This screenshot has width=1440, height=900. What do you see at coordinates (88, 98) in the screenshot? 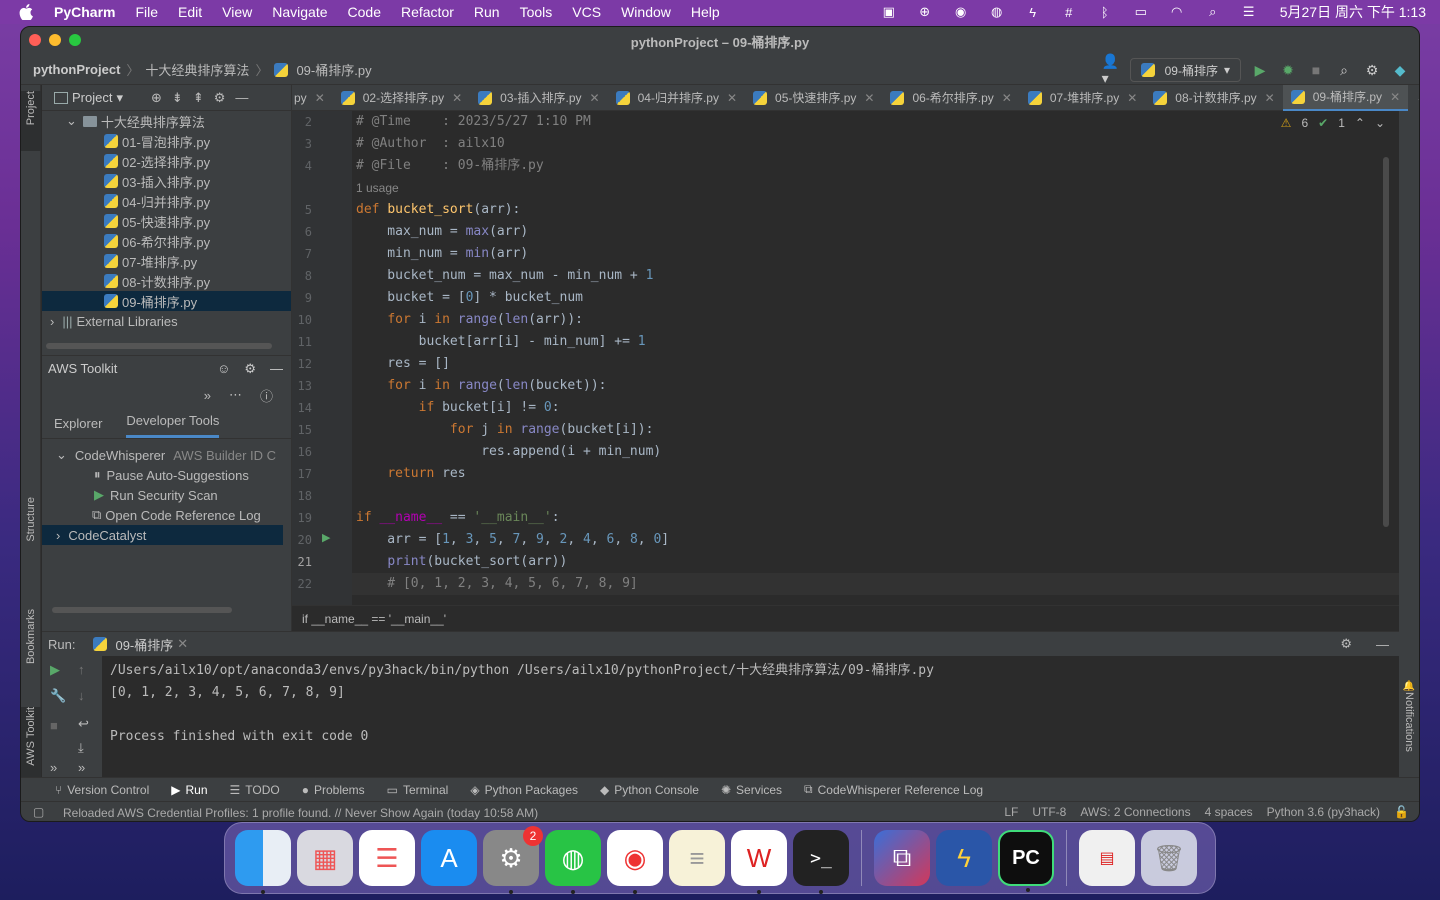
I see `project-view-select: Project ▾` at bounding box center [88, 98].